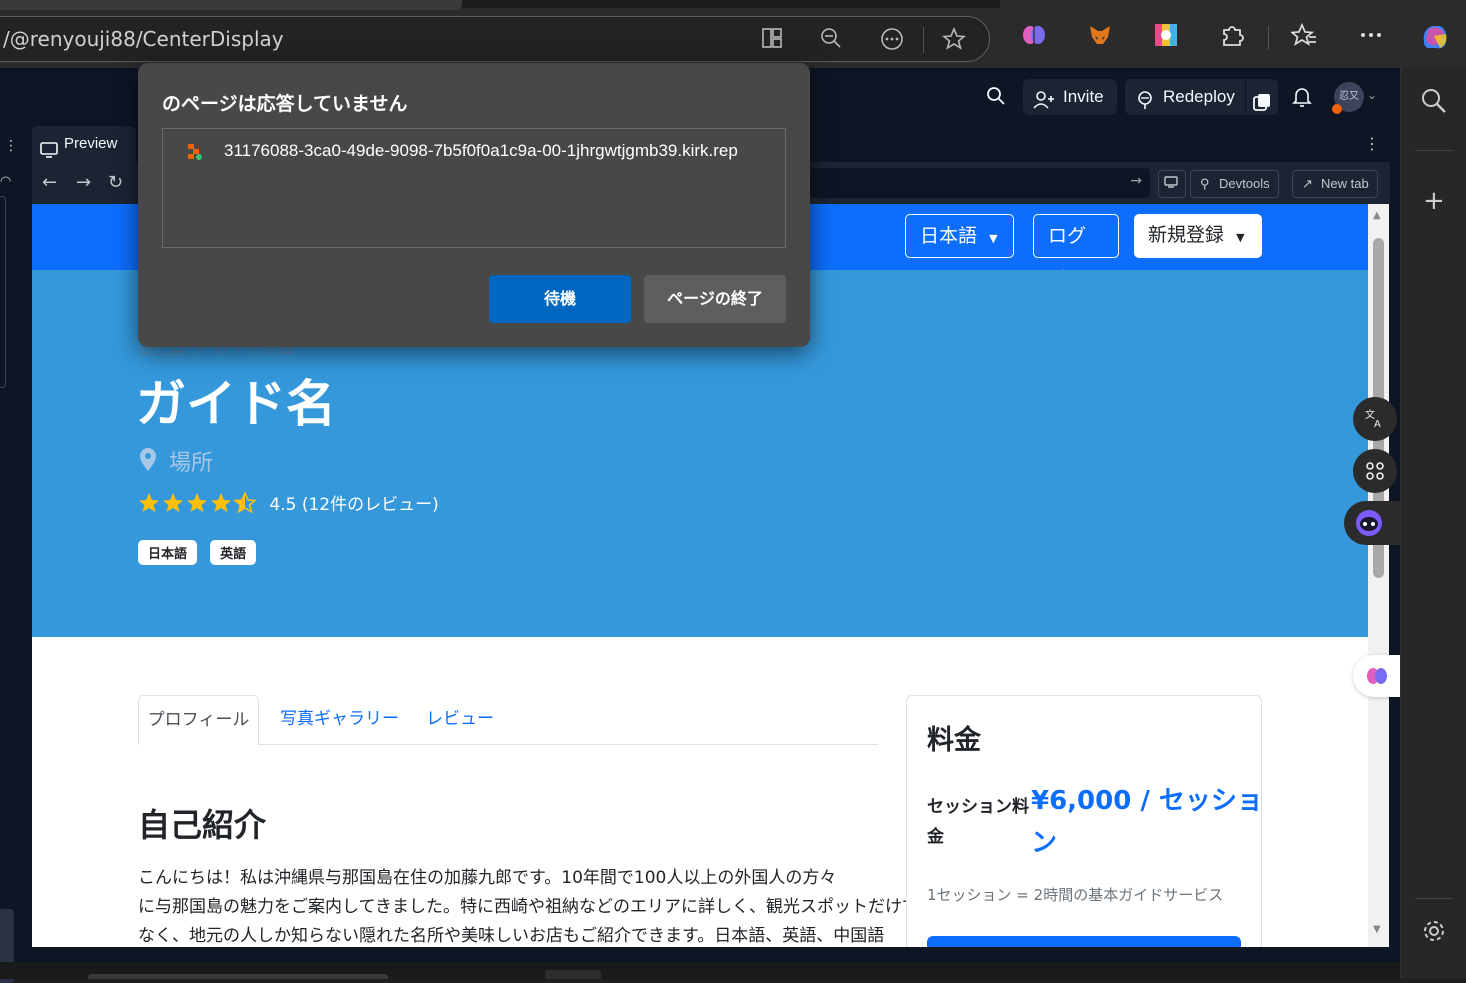  Describe the element at coordinates (191, 463) in the screenshot. I see `location-text: 場所` at that location.